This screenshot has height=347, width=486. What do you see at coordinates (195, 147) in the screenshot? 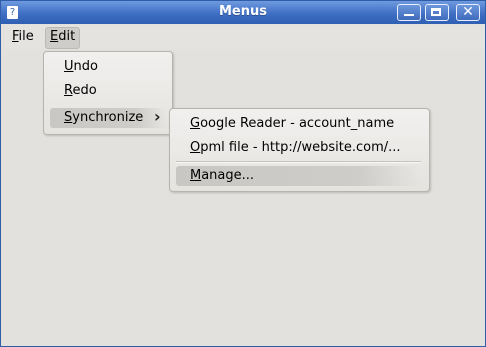
I see `menu-item-opml-file-accel: O` at bounding box center [195, 147].